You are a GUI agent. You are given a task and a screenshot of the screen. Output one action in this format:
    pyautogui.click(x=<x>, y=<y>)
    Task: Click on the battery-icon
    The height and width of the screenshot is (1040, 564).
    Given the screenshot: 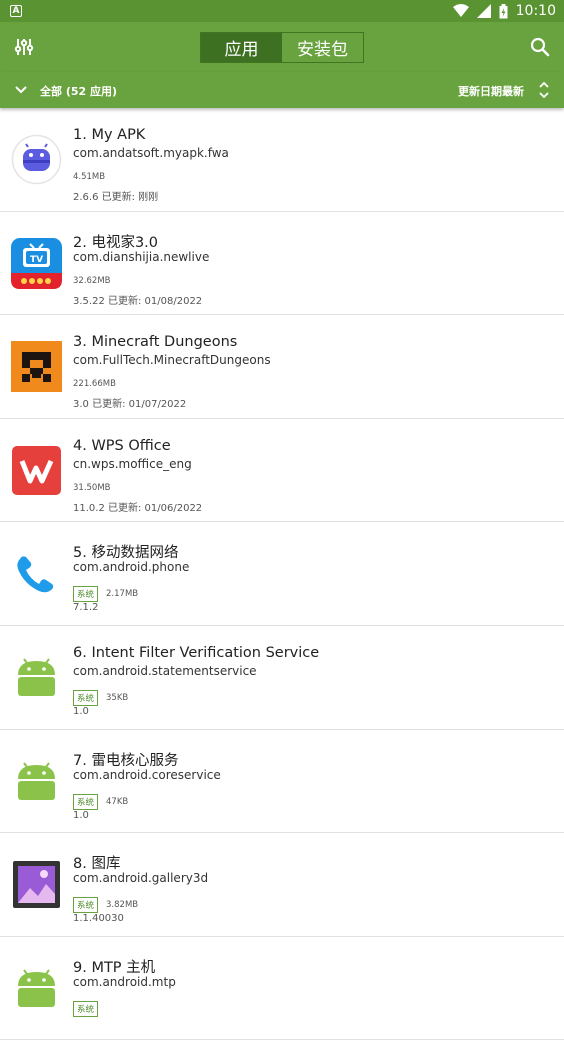 What is the action you would take?
    pyautogui.click(x=503, y=10)
    